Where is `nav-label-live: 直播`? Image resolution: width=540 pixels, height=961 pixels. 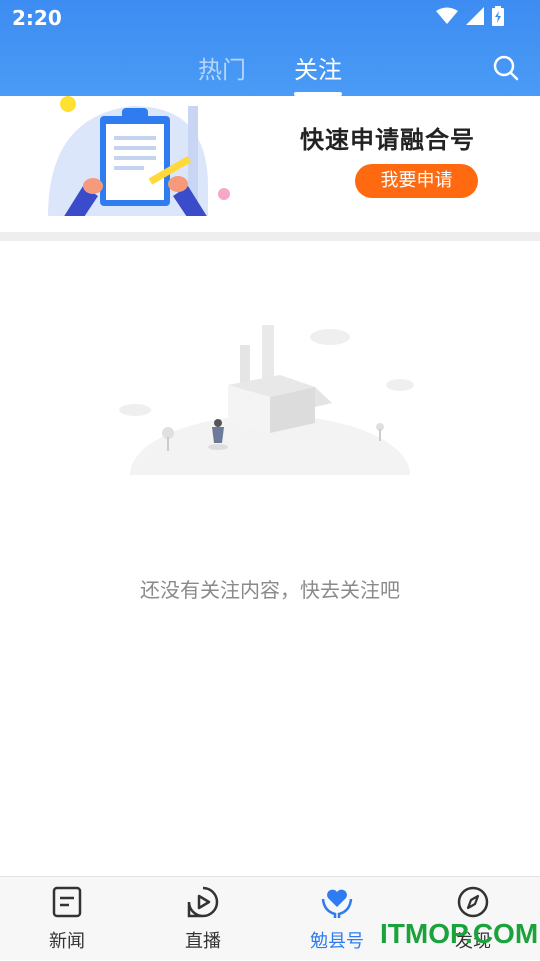 nav-label-live: 直播 is located at coordinates (203, 941).